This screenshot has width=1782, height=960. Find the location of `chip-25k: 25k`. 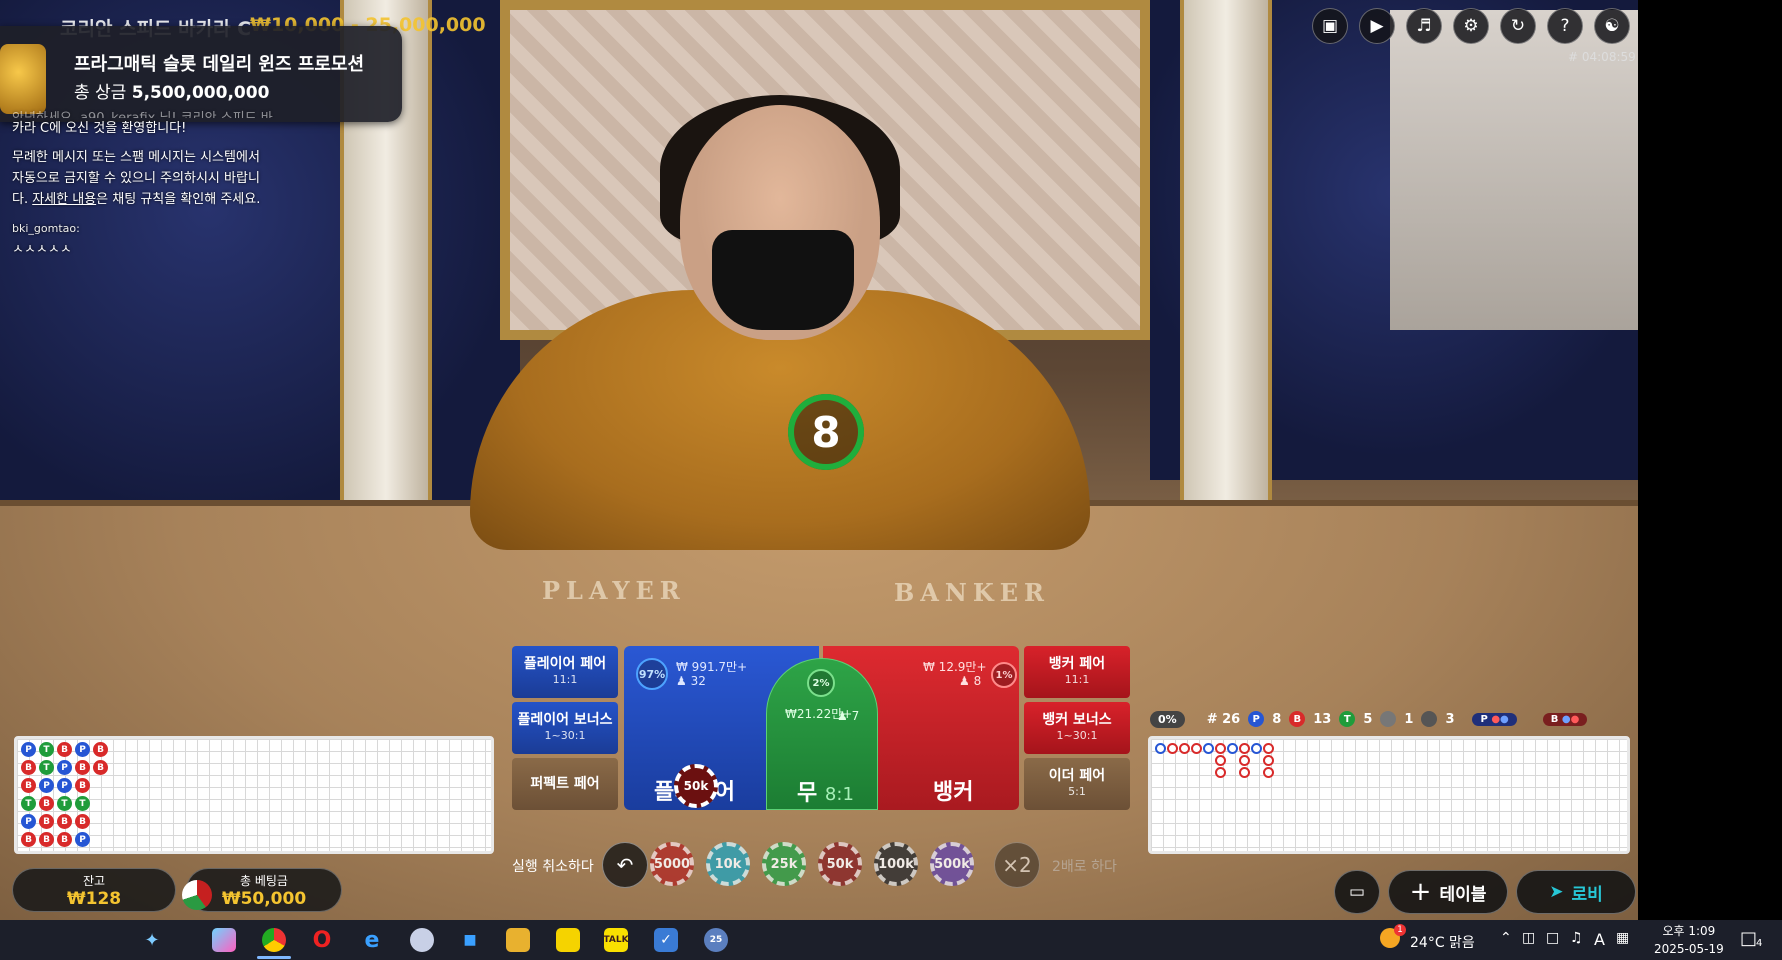

chip-25k: 25k is located at coordinates (784, 864).